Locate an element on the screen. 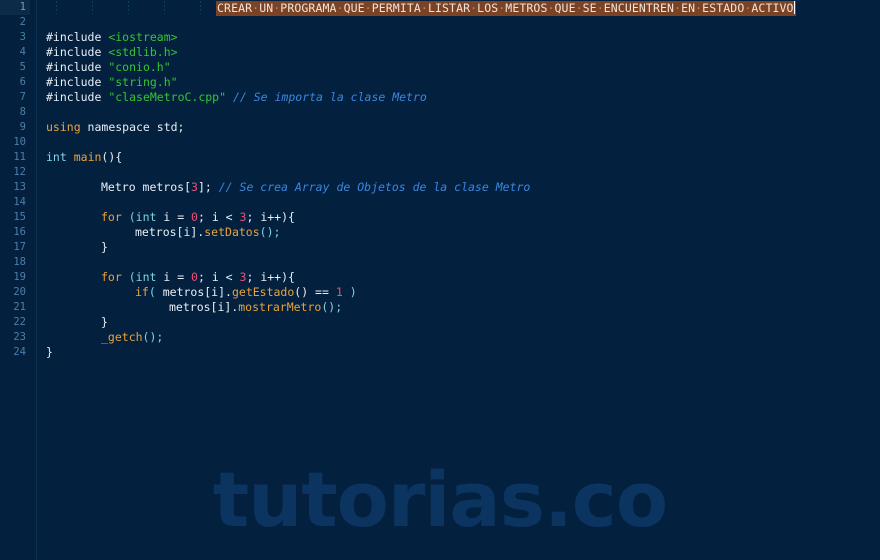 The width and height of the screenshot is (880, 560). code-line-22: 22 } is located at coordinates (440, 322).